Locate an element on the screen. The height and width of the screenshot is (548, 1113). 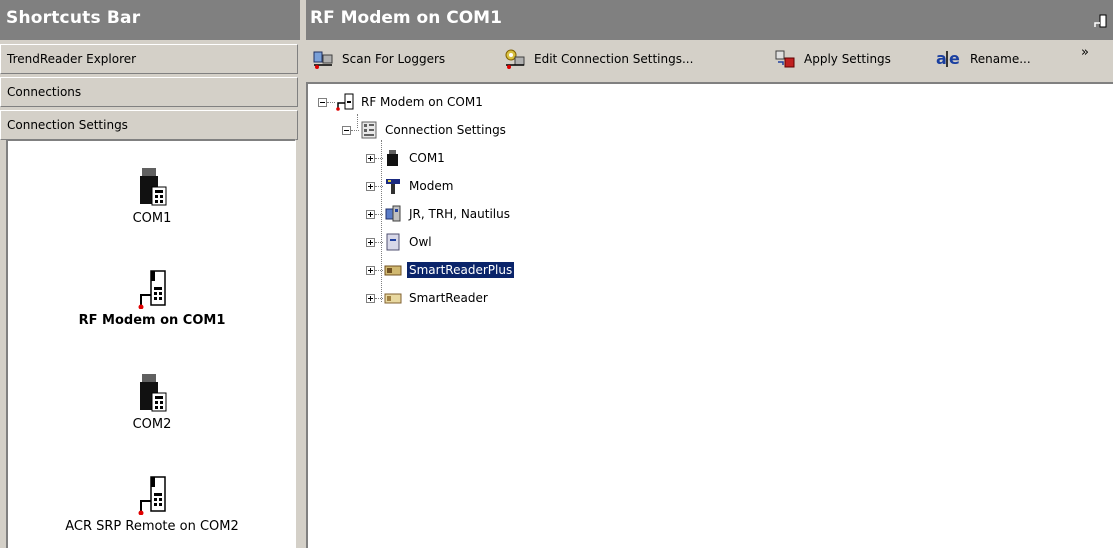
apply-icon is located at coordinates (785, 59).